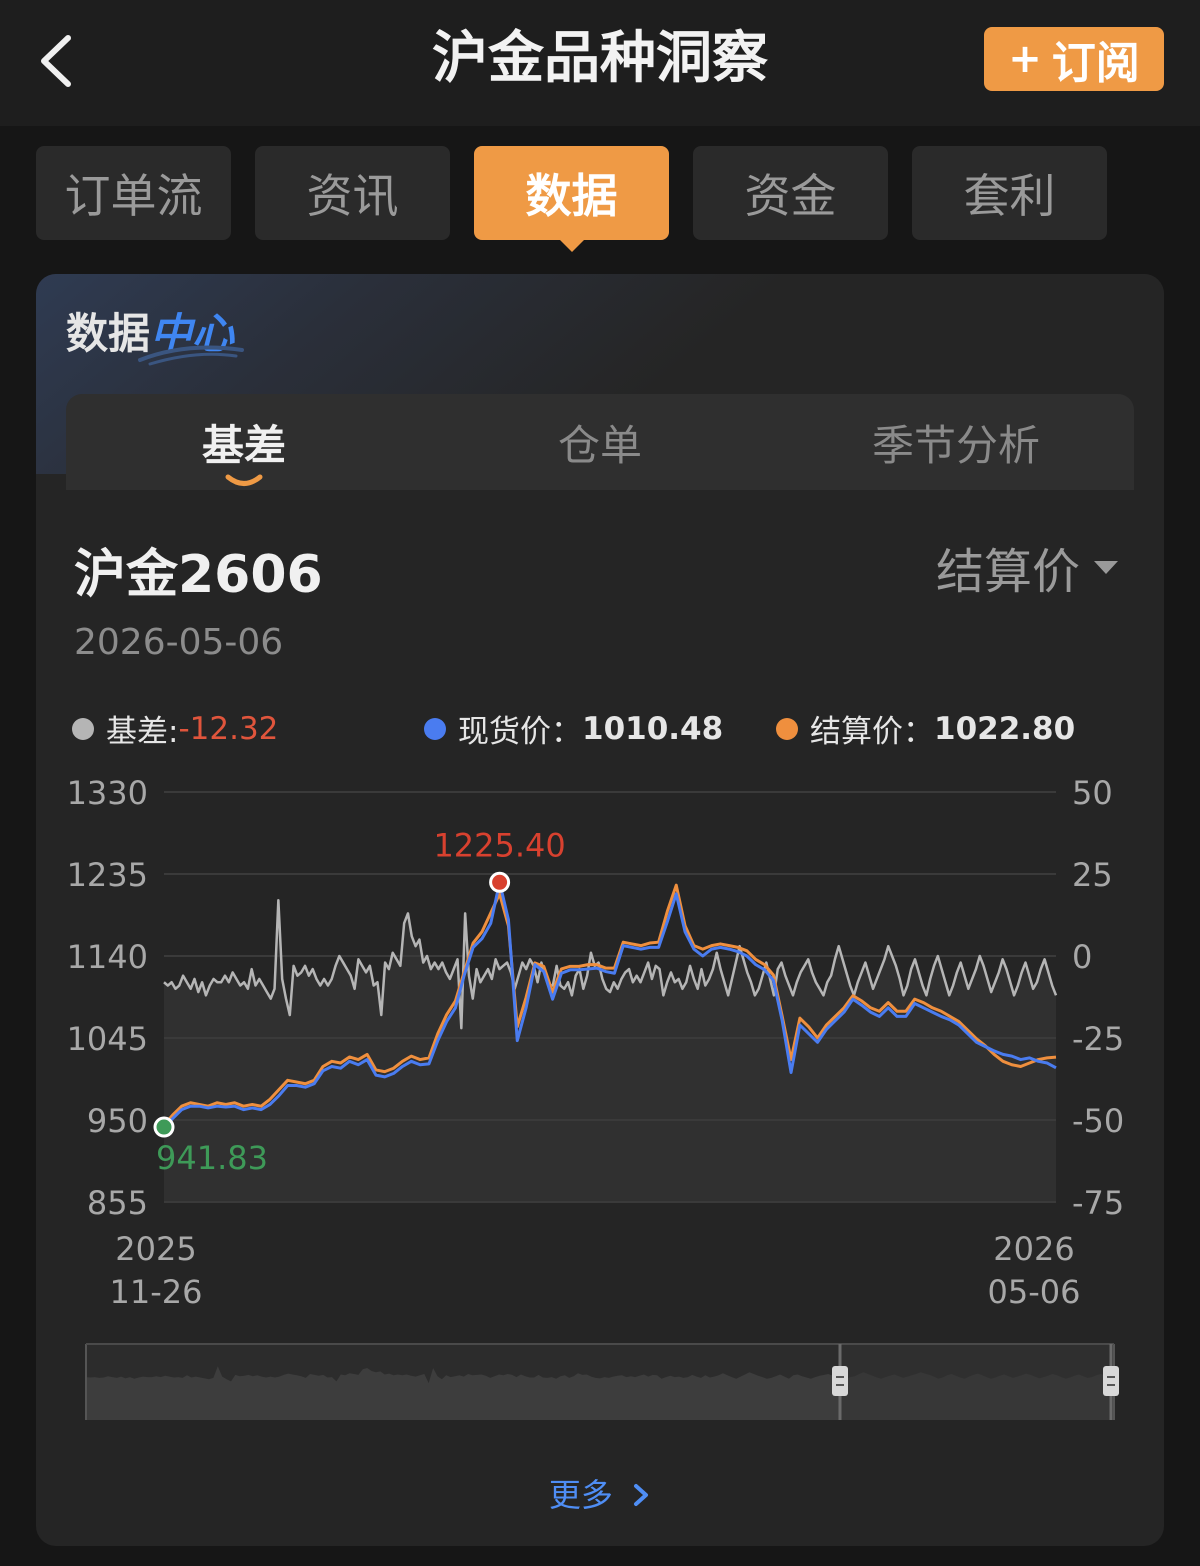  Describe the element at coordinates (1025, 59) in the screenshot. I see `plus-icon: +` at that location.